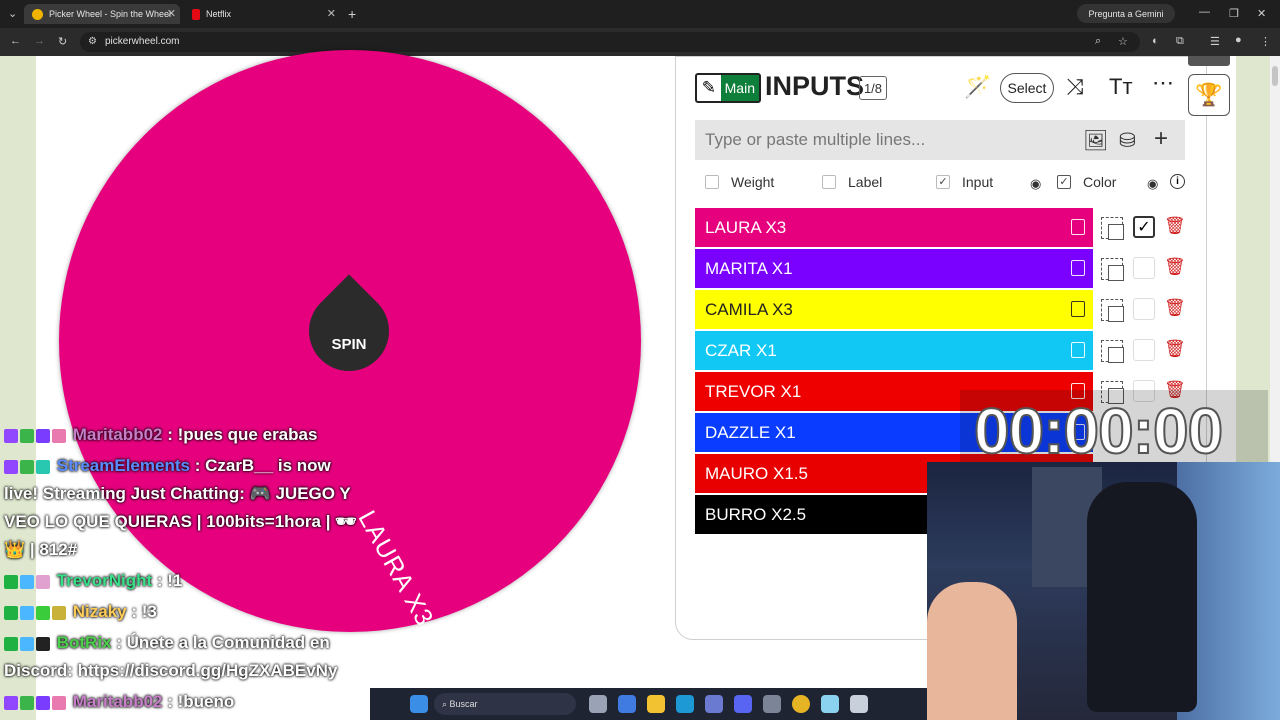  What do you see at coordinates (656, 704) in the screenshot?
I see `file-explorer-icon` at bounding box center [656, 704].